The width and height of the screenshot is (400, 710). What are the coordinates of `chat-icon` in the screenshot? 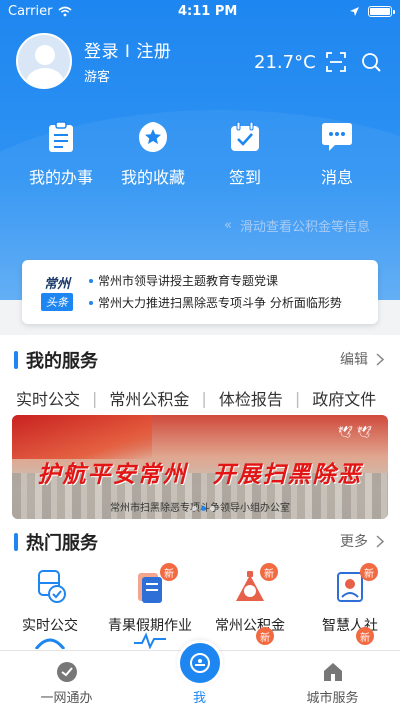 It's located at (337, 137).